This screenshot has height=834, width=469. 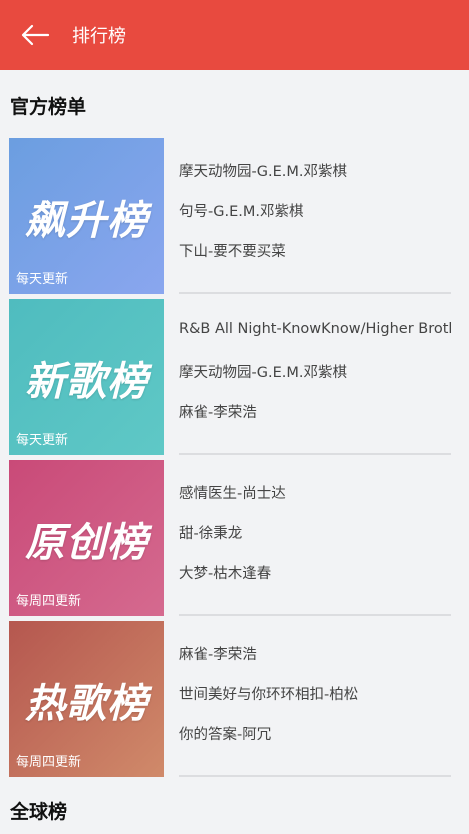 I want to click on song-item: 下山-要不要买菜, so click(x=232, y=252).